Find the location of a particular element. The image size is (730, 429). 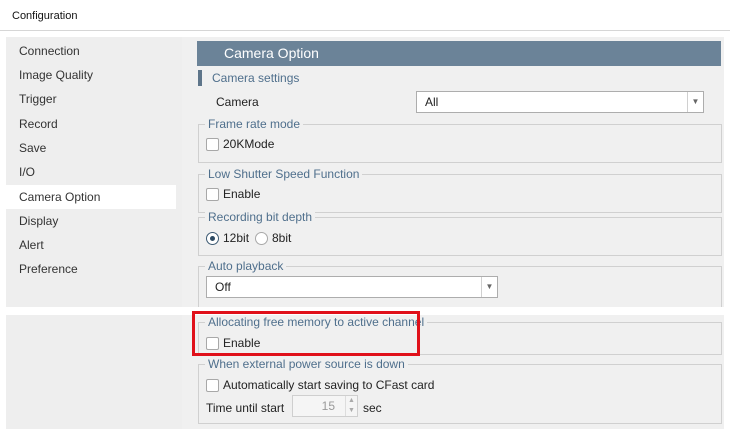

page-title: Camera Option is located at coordinates (459, 53).